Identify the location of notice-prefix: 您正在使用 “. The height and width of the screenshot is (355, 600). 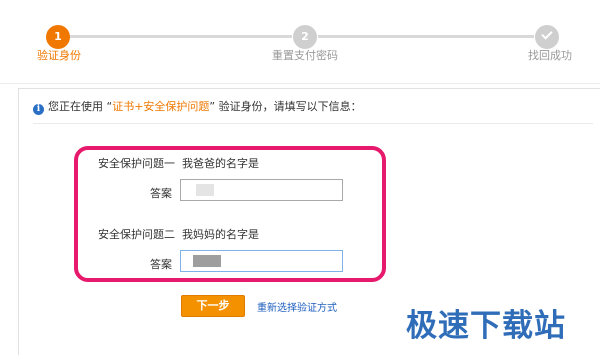
(80, 106).